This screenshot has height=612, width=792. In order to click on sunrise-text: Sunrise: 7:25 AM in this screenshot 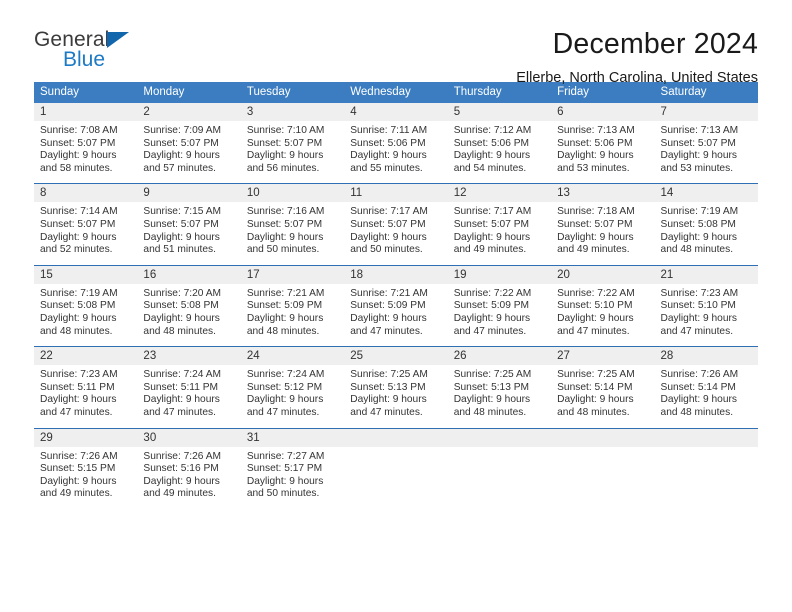, I will do `click(492, 375)`.